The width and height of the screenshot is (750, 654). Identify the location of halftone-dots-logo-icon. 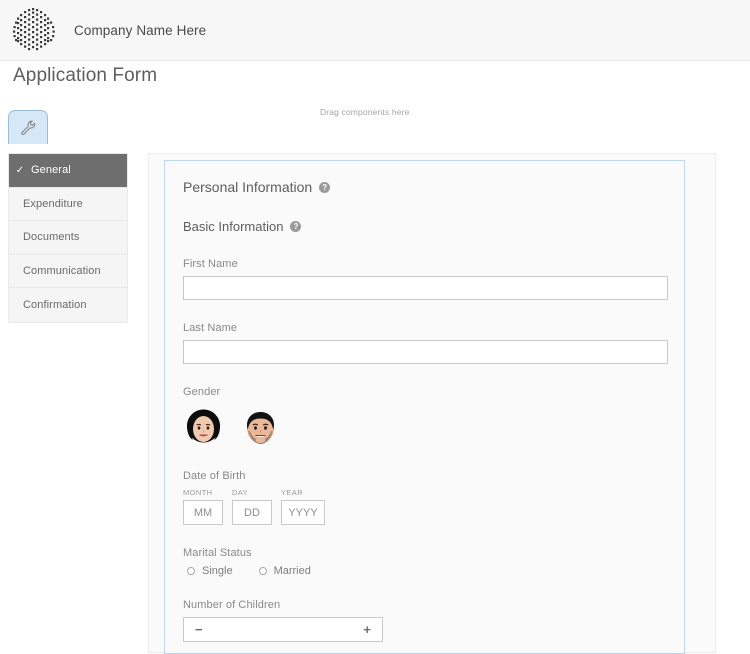
(34, 29).